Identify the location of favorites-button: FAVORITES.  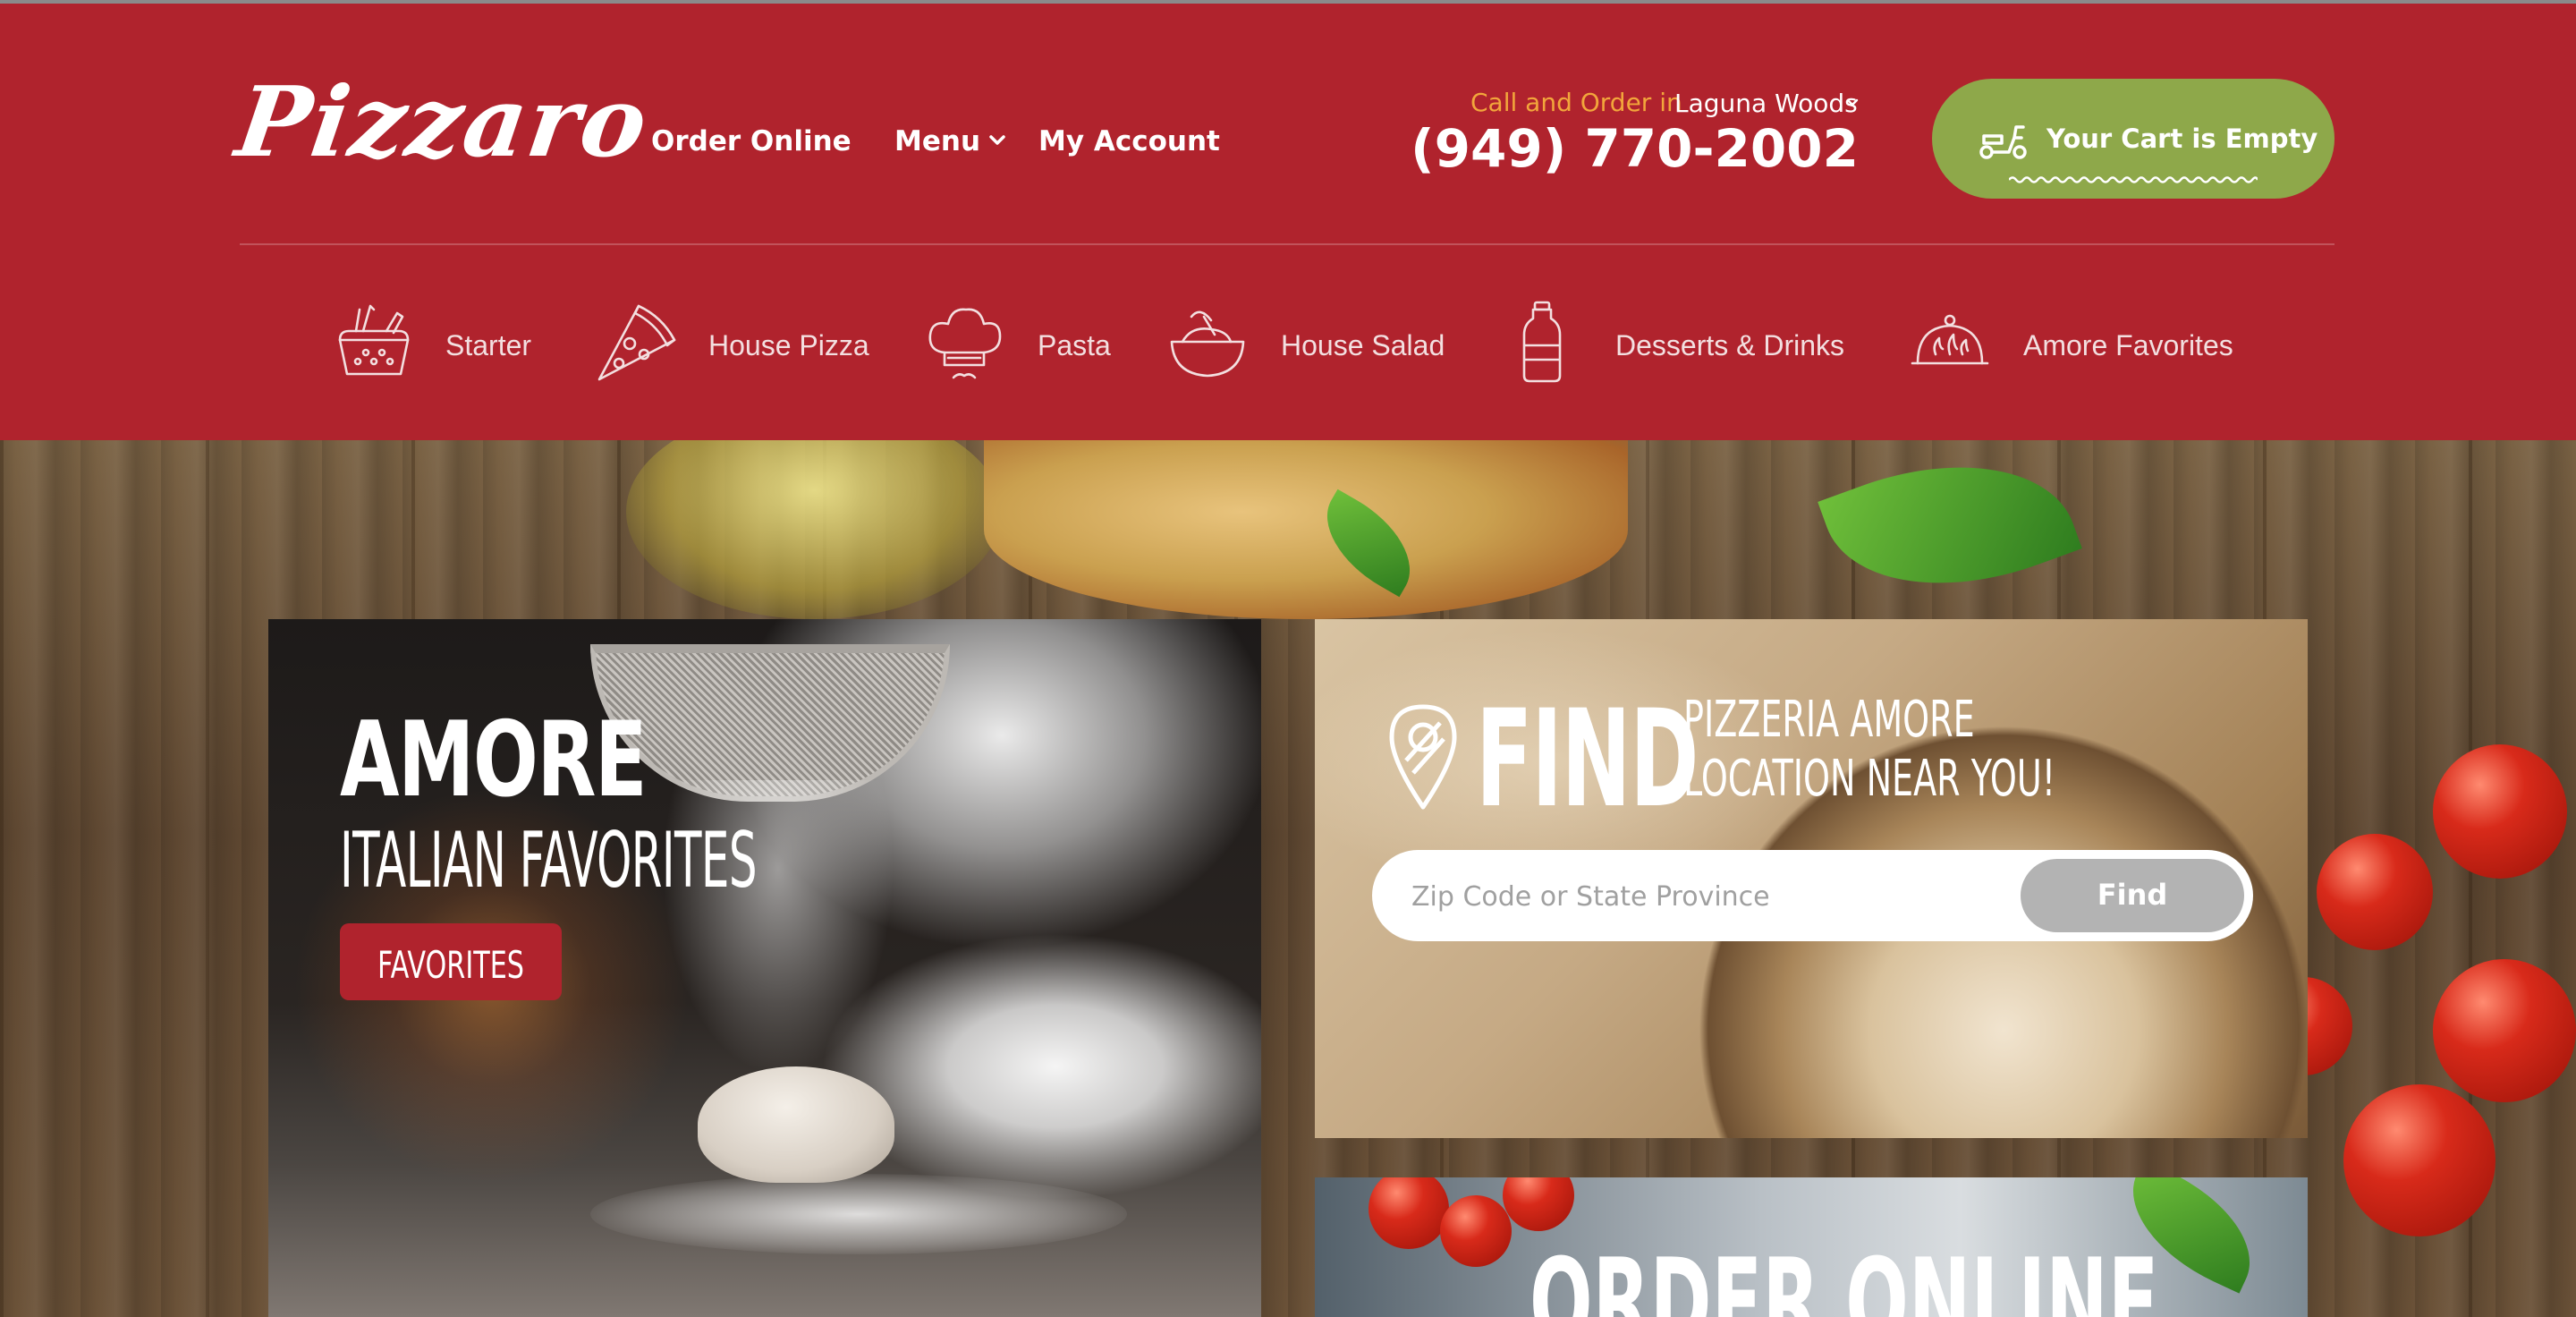
(451, 961).